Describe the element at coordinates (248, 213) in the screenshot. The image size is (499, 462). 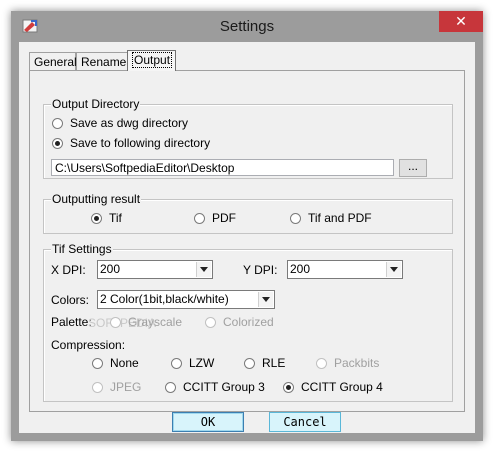
I see `outputting-result-group: Outputting result Tif PDF Tif and PDF` at that location.